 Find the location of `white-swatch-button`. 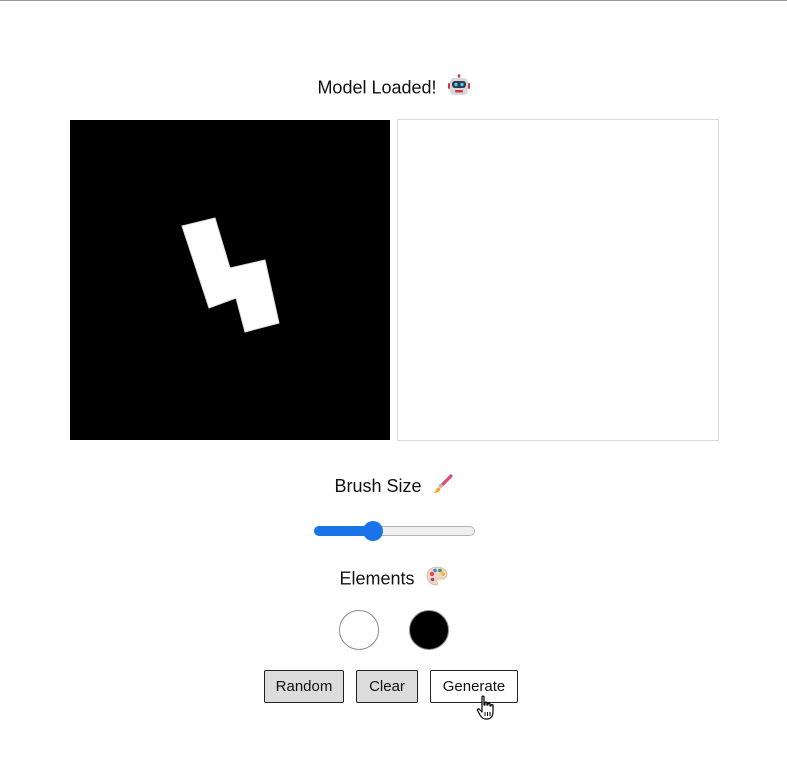

white-swatch-button is located at coordinates (359, 630).